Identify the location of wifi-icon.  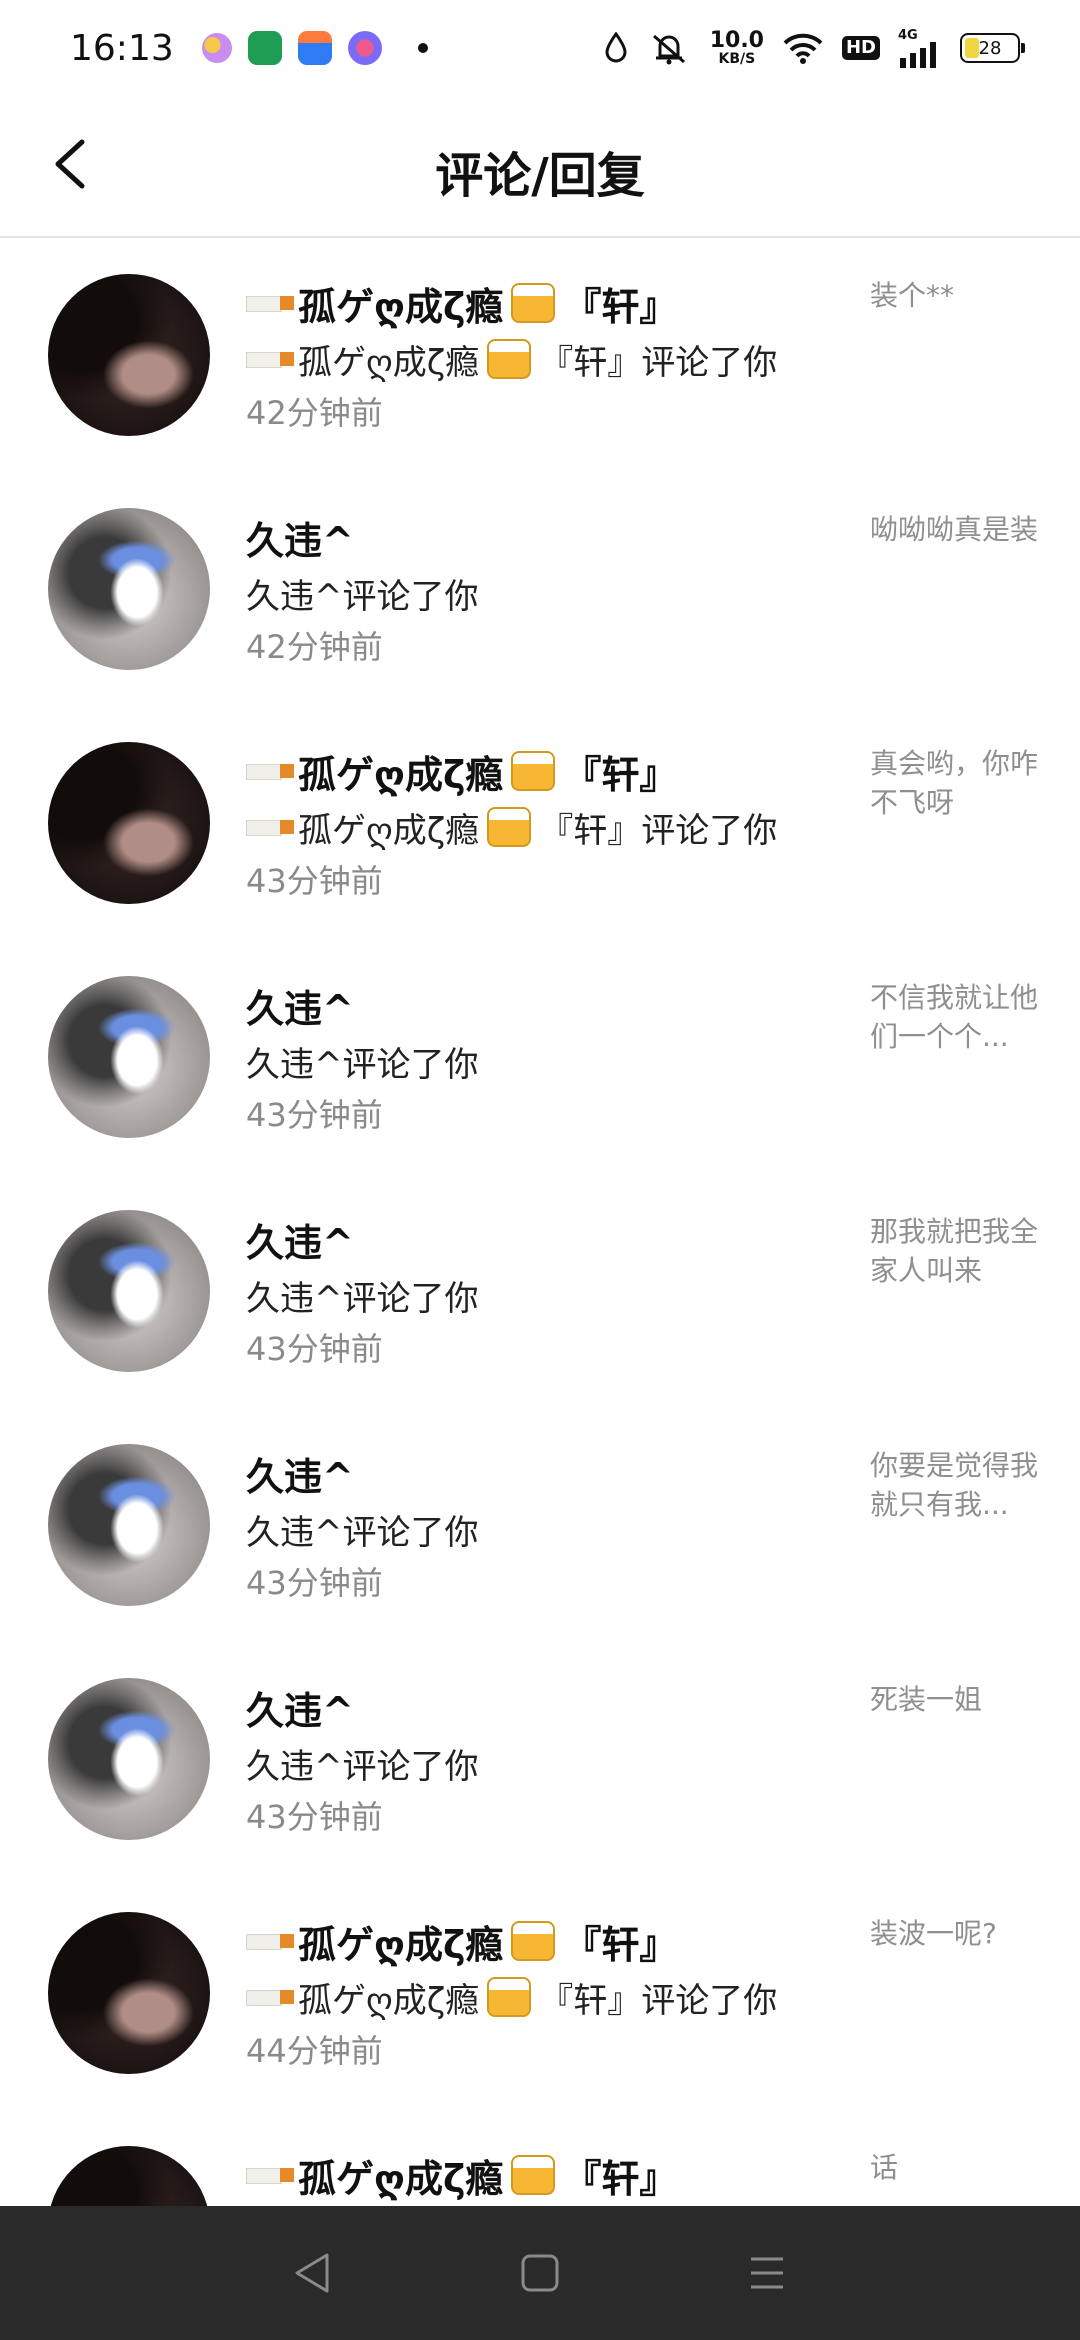
(803, 48).